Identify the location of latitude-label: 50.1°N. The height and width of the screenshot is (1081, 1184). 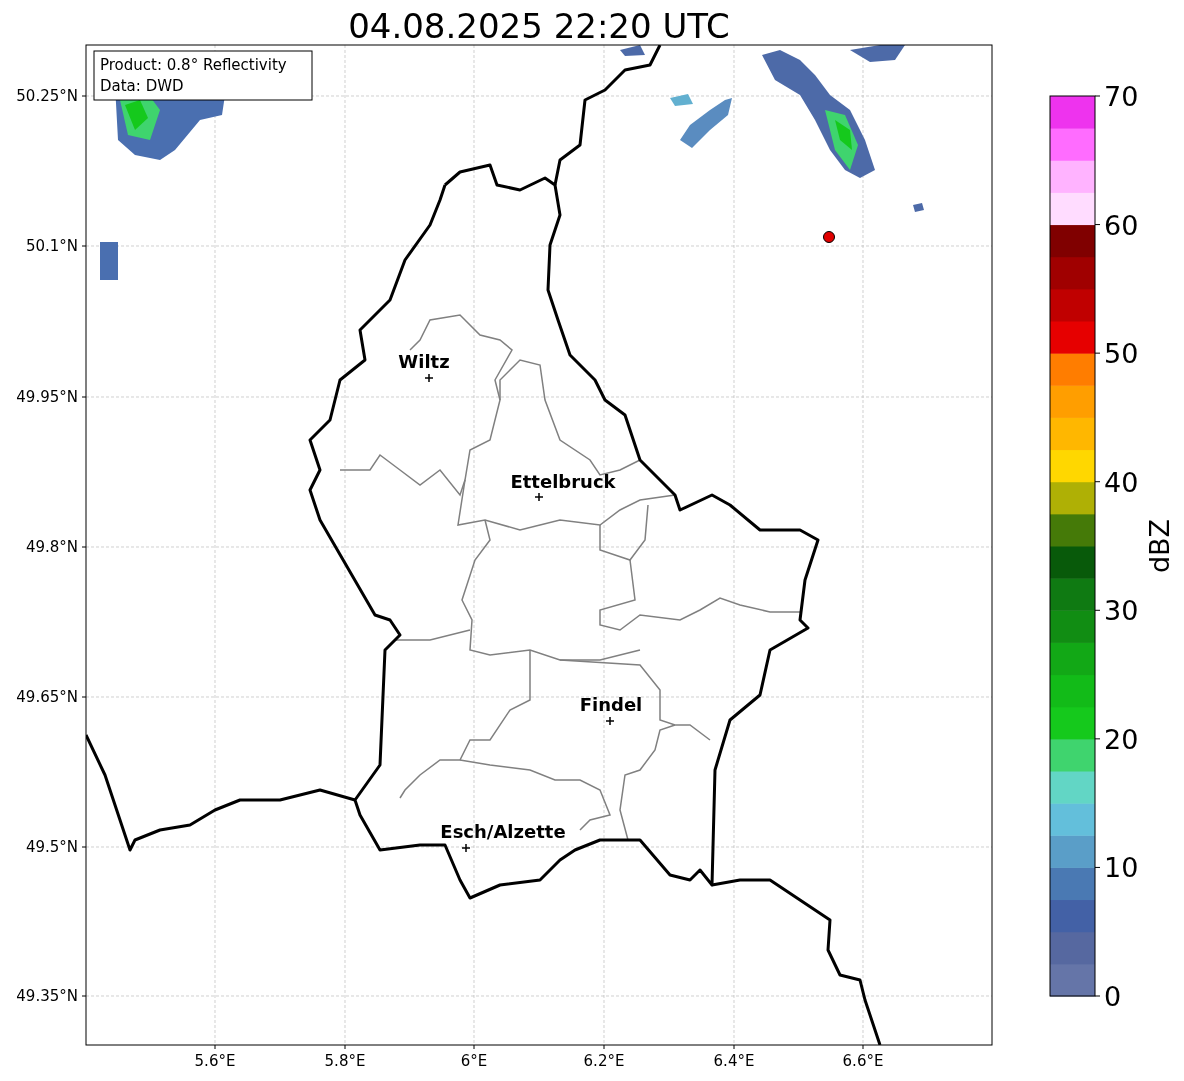
(51, 246).